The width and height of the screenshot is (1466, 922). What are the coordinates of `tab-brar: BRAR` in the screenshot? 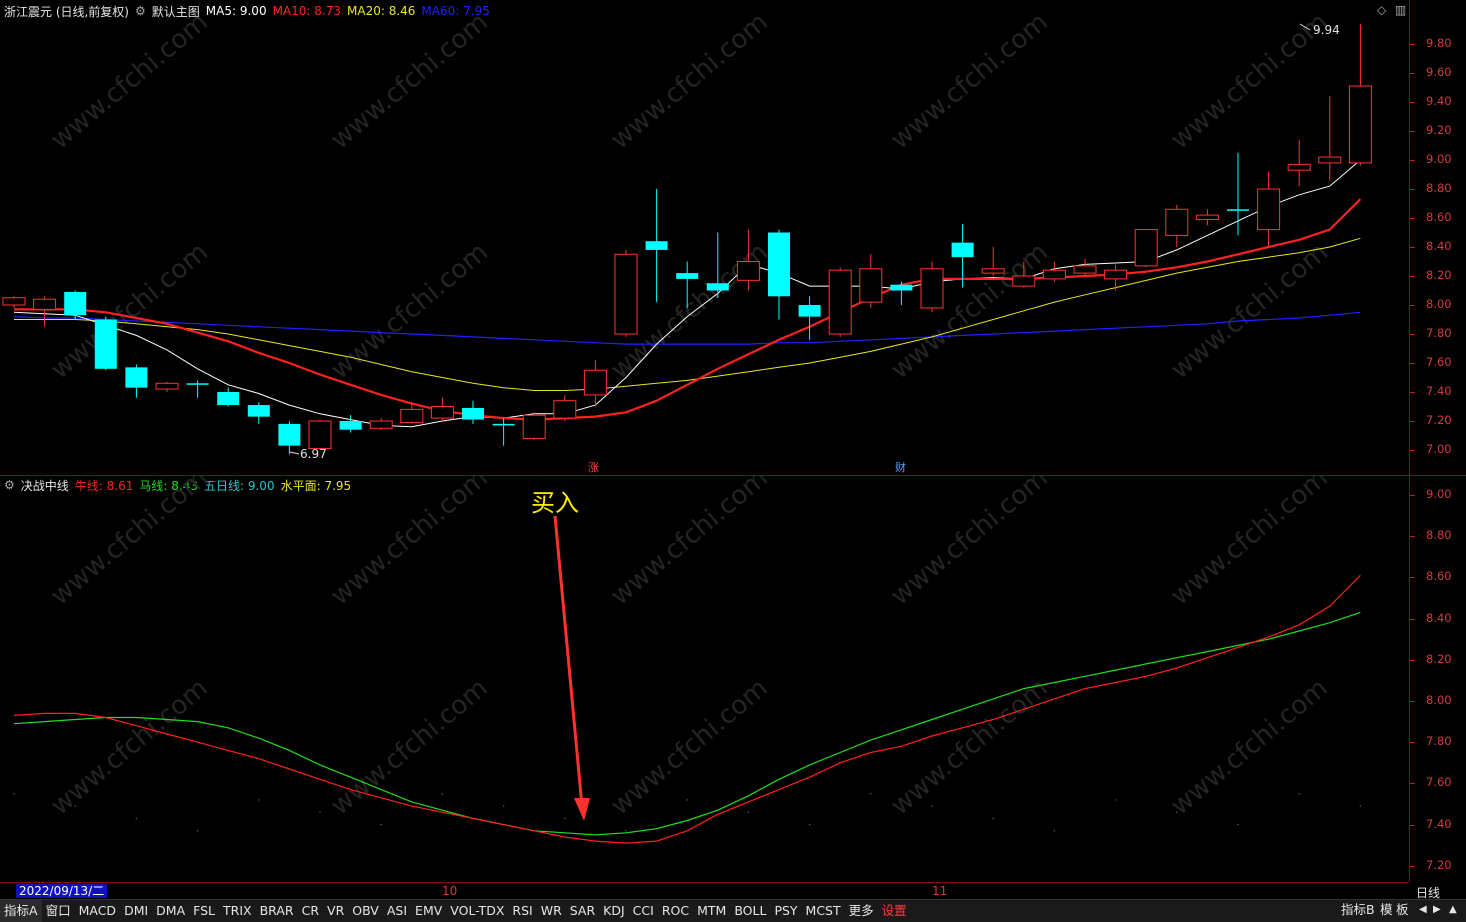 It's located at (277, 911).